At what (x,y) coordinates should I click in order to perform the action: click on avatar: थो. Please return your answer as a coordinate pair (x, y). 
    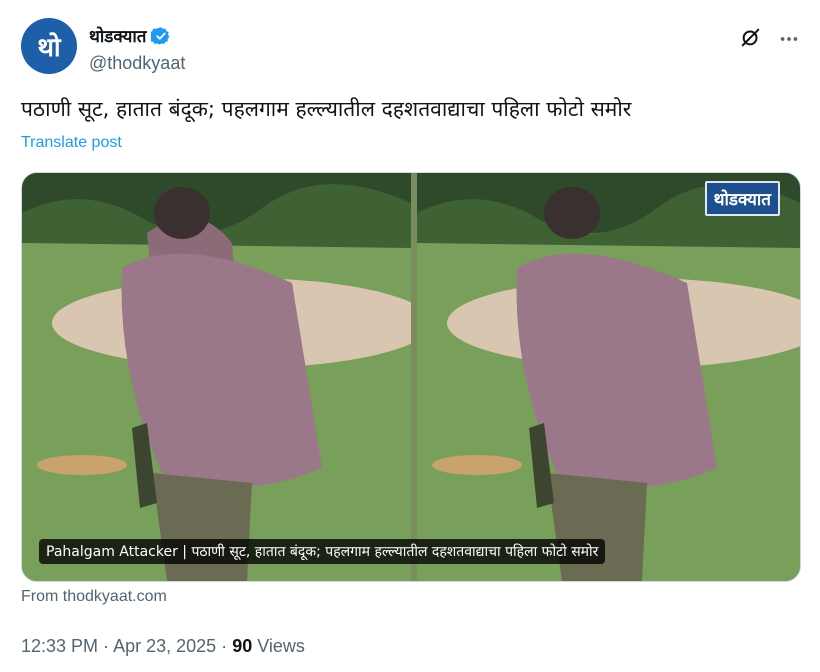
    Looking at the image, I should click on (49, 46).